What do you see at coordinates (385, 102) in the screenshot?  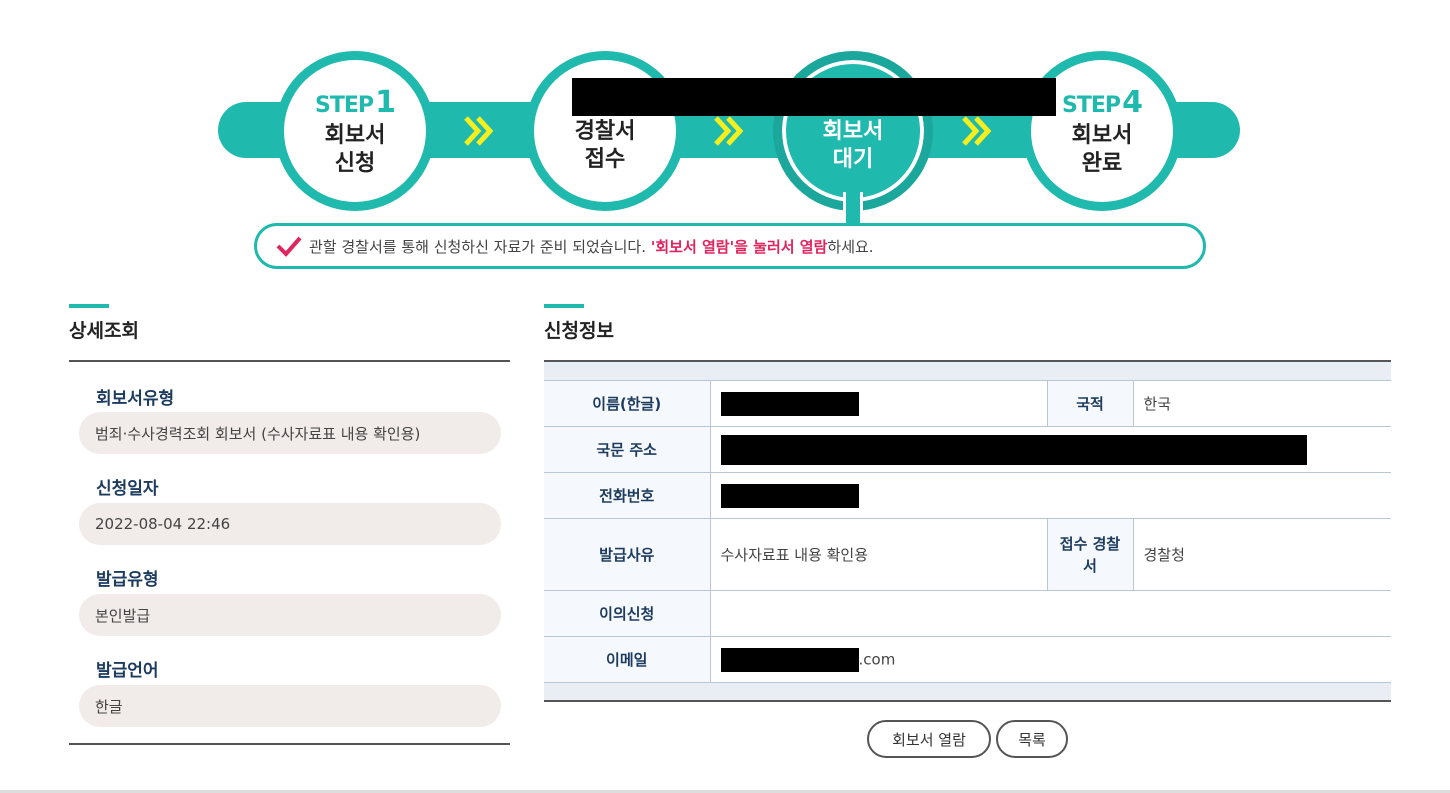 I see `step-num: 1` at bounding box center [385, 102].